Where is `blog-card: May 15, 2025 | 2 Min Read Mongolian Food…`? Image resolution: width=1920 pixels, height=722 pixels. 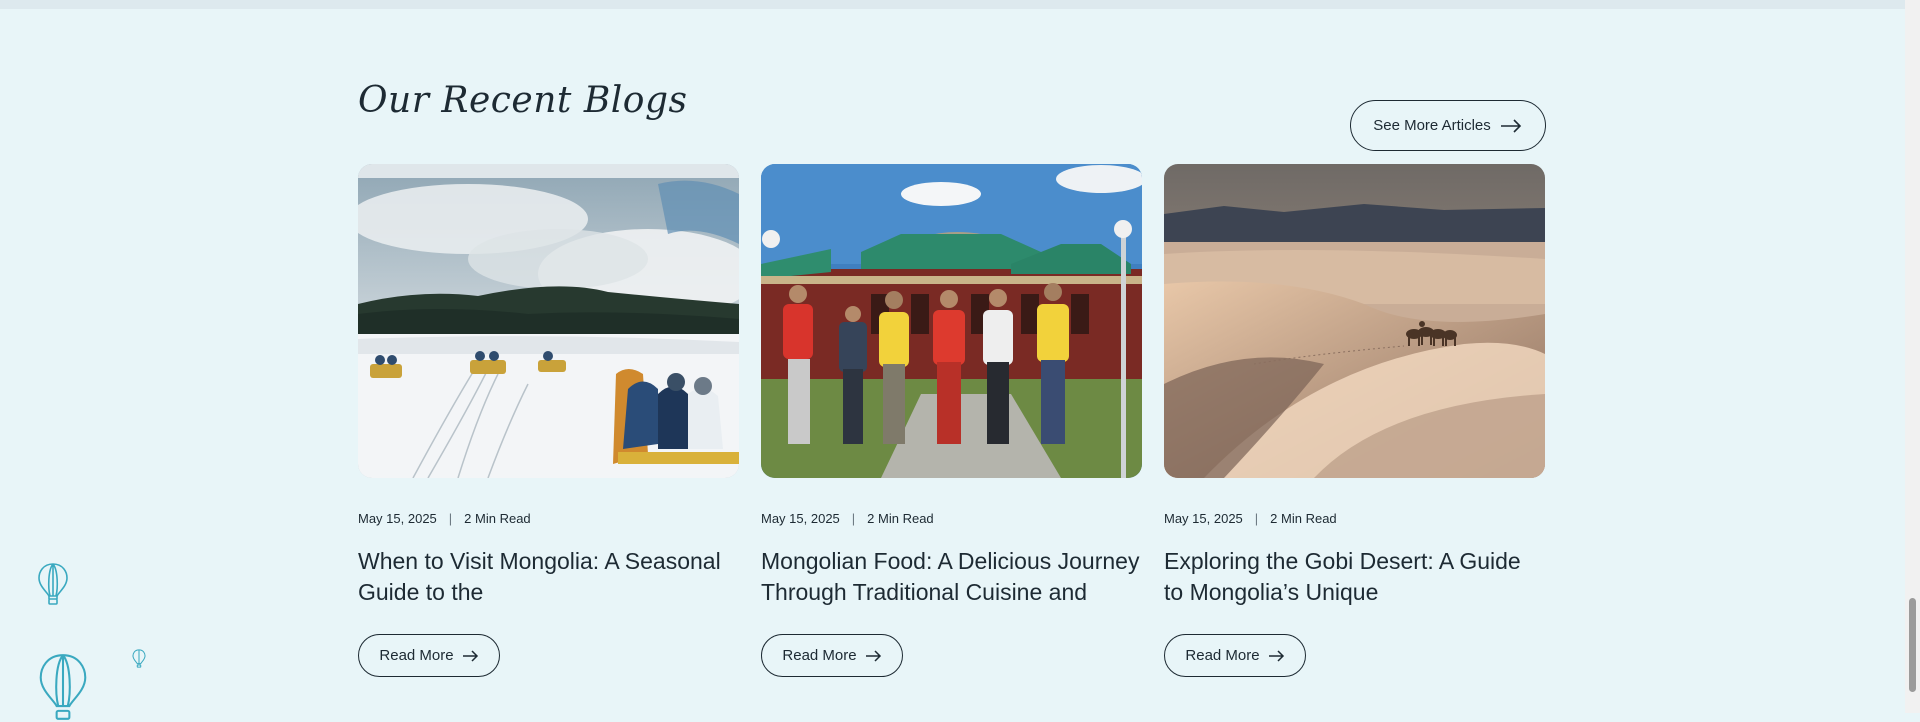 blog-card: May 15, 2025 | 2 Min Read Mongolian Food… is located at coordinates (951, 420).